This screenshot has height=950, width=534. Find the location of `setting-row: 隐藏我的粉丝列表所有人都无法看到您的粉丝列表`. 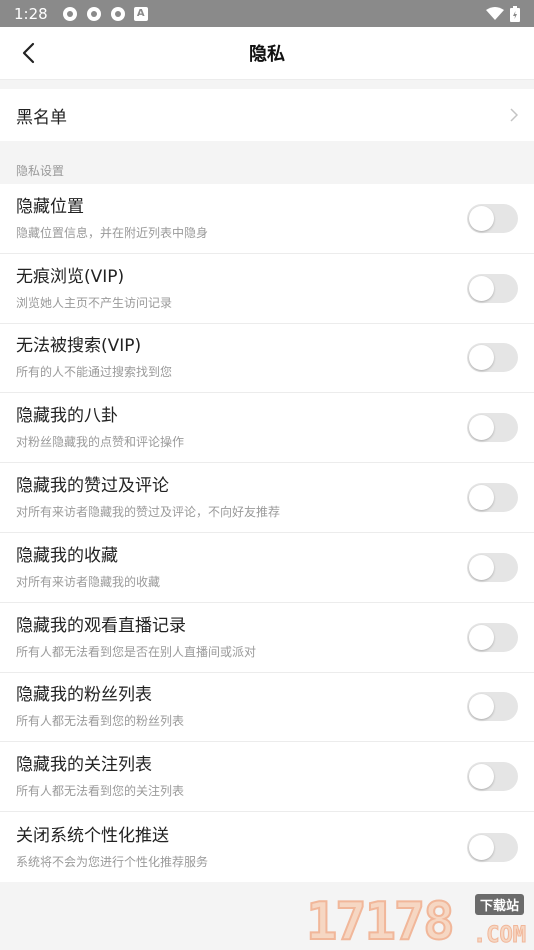

setting-row: 隐藏我的粉丝列表所有人都无法看到您的粉丝列表 is located at coordinates (267, 708).